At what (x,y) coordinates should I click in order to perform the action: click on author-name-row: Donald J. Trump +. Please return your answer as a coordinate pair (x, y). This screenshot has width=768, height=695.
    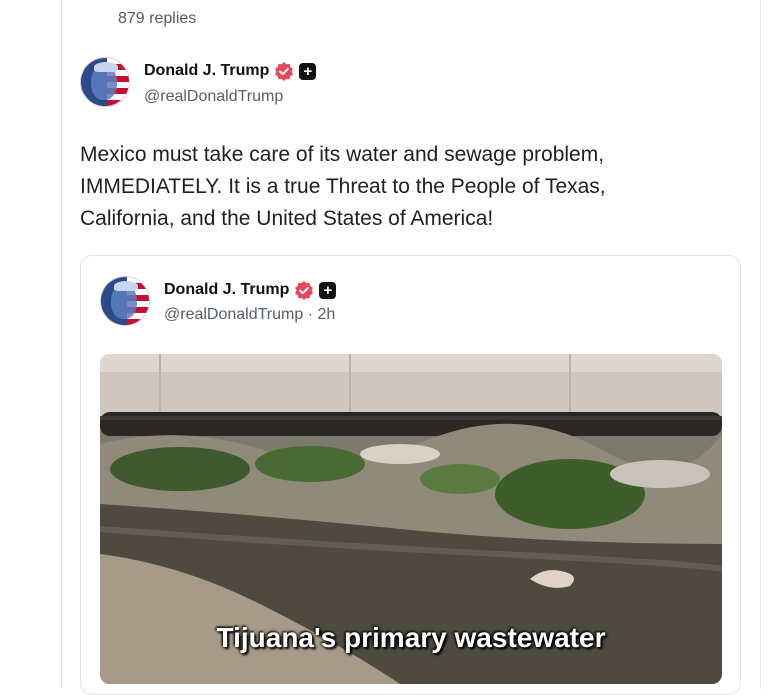
    Looking at the image, I should click on (230, 71).